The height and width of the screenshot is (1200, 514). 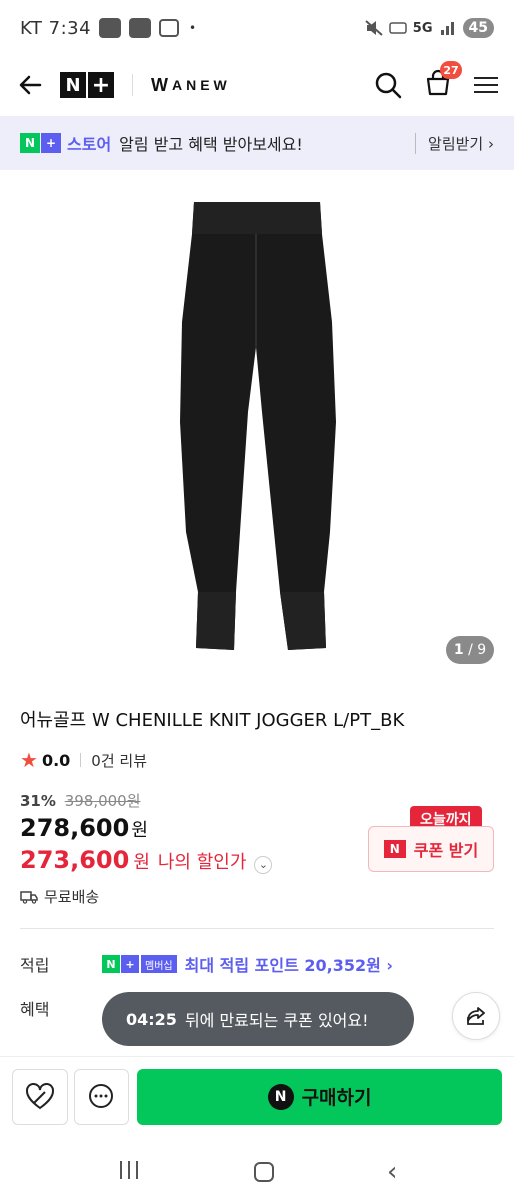 I want to click on store-alarm-banner: N + 스토어 알림 받고 혜택 받아보세요! 알림받기 ›, so click(x=257, y=143).